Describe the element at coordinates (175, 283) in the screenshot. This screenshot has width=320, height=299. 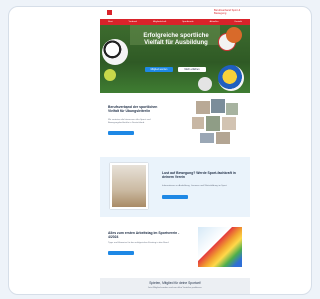
I see `banner-title: Spielen, Mitglied für deine Sportart!` at that location.